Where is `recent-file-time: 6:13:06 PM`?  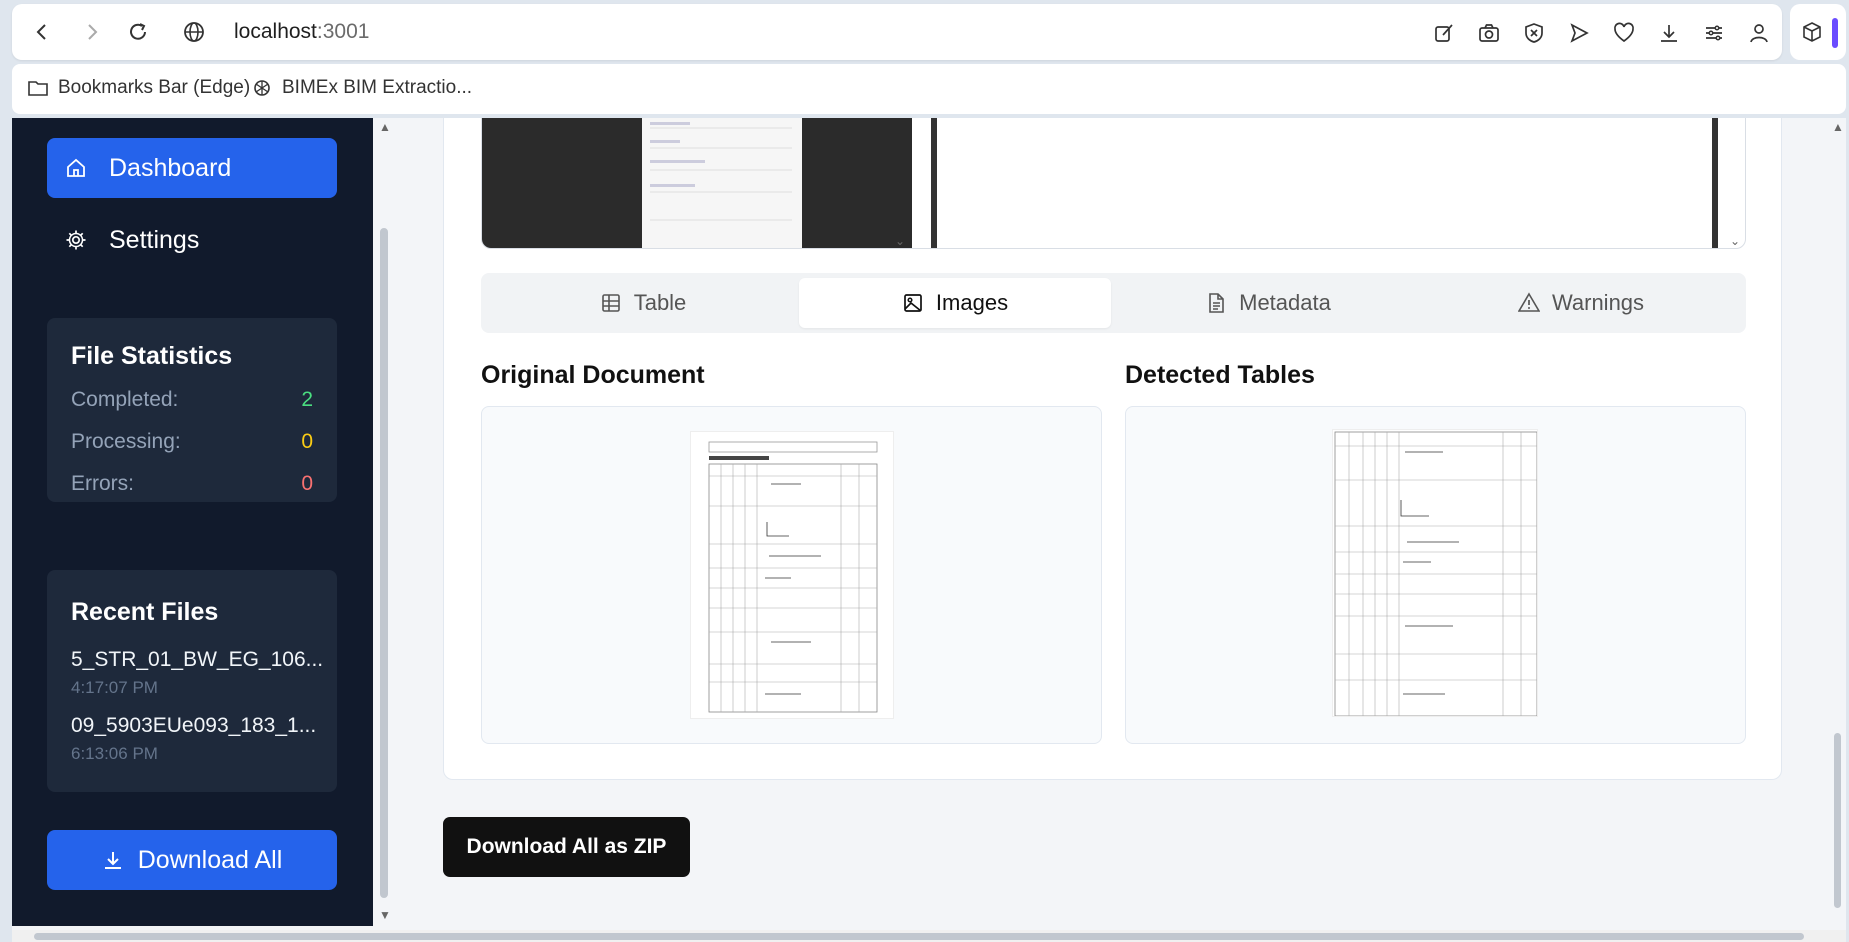 recent-file-time: 6:13:06 PM is located at coordinates (114, 753).